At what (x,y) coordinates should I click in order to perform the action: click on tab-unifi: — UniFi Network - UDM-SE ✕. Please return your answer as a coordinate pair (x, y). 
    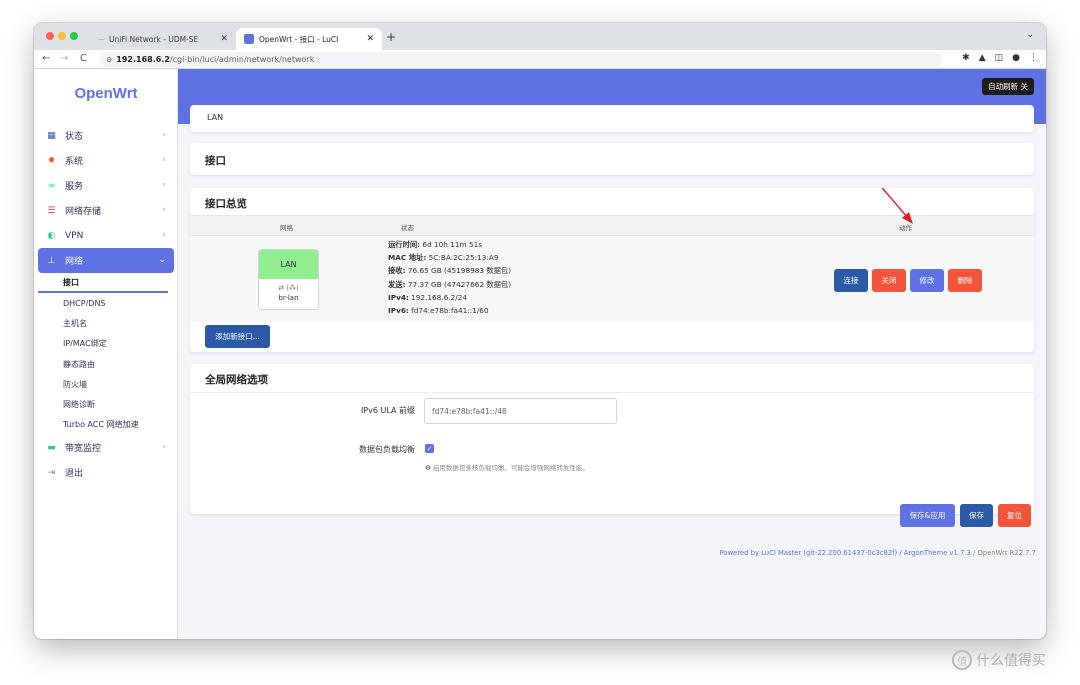
    Looking at the image, I should click on (163, 39).